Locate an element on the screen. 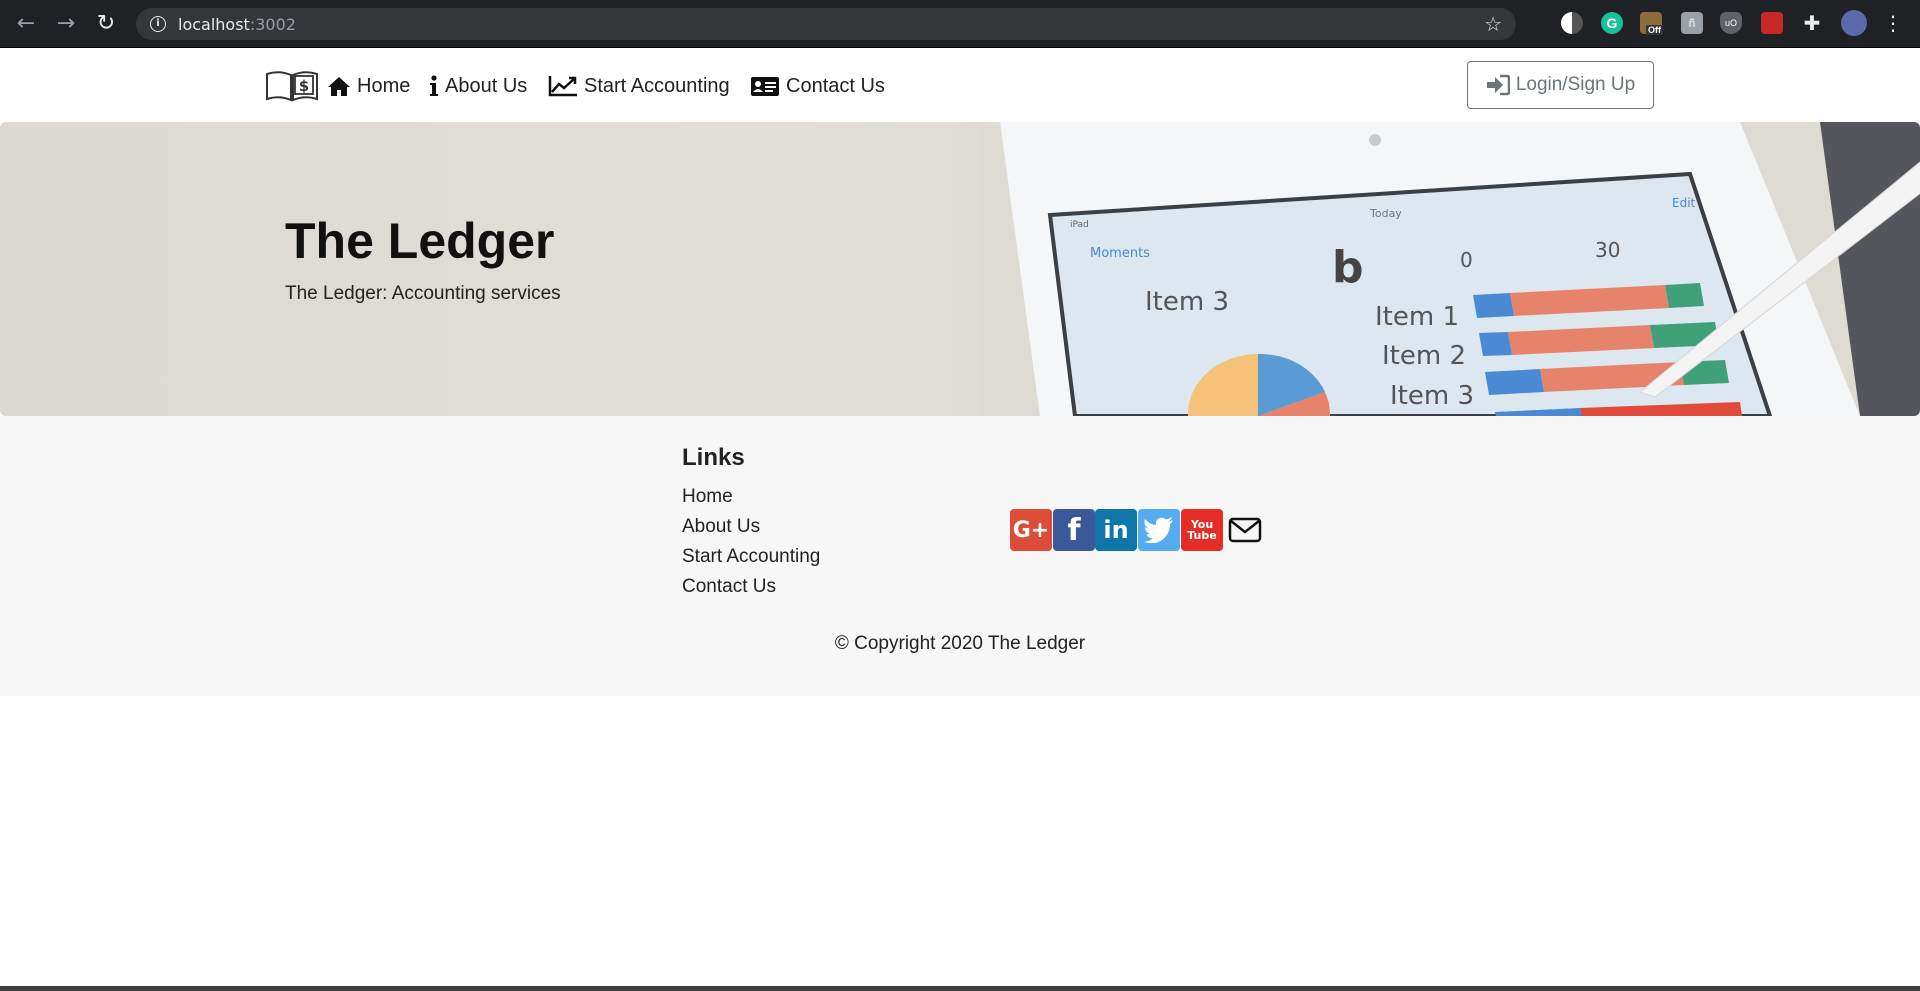  nav-link-accounting: Start Accounting is located at coordinates (639, 86).